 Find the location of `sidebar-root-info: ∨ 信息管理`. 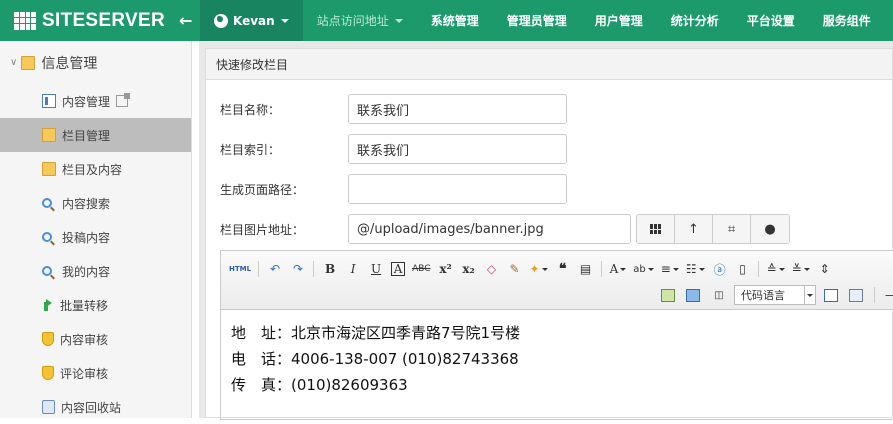

sidebar-root-info: ∨ 信息管理 is located at coordinates (95, 62).